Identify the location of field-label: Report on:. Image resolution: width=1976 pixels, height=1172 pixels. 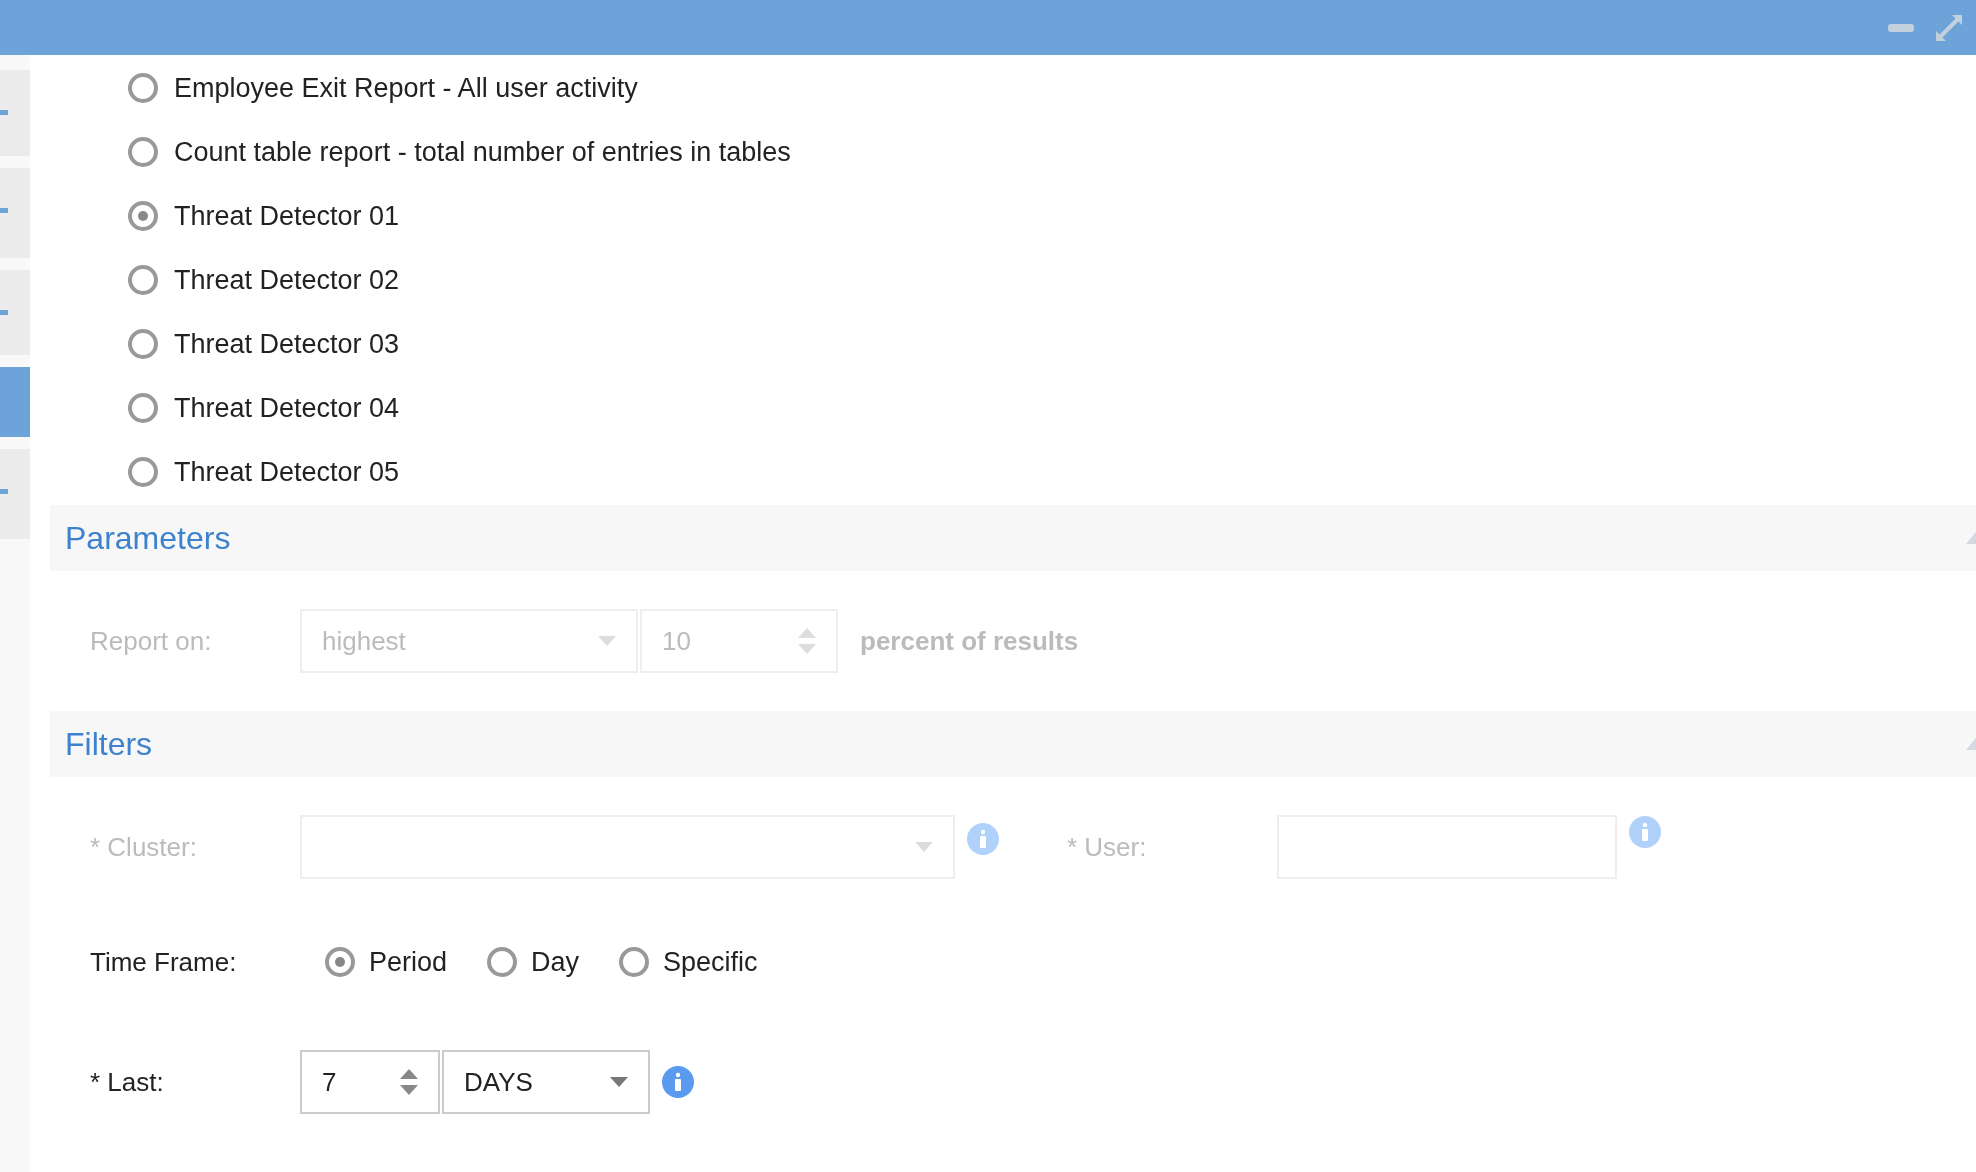
(151, 641).